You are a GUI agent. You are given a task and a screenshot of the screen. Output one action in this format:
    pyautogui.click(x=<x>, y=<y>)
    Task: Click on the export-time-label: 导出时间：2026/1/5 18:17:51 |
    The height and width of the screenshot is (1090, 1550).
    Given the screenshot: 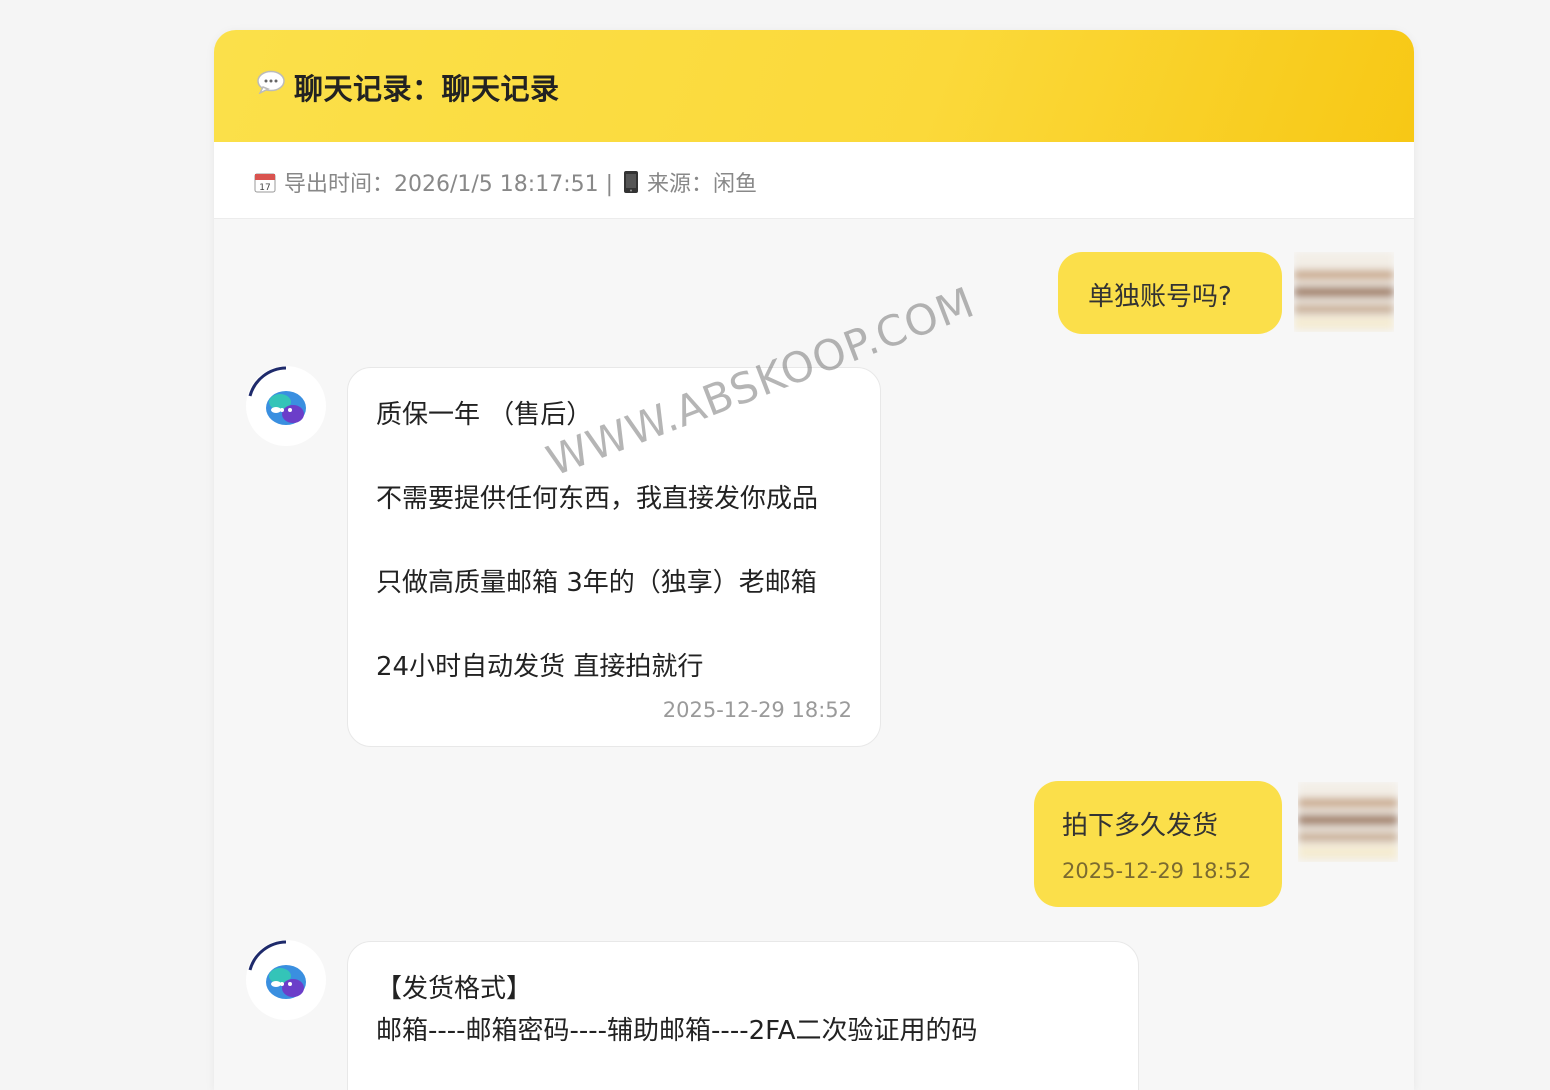 What is the action you would take?
    pyautogui.click(x=449, y=184)
    